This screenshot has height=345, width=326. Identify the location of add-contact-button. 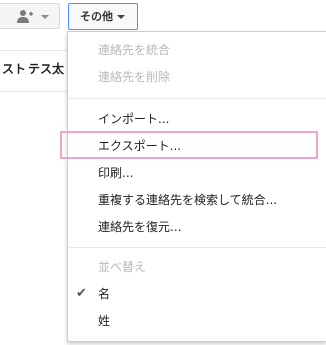
(30, 16).